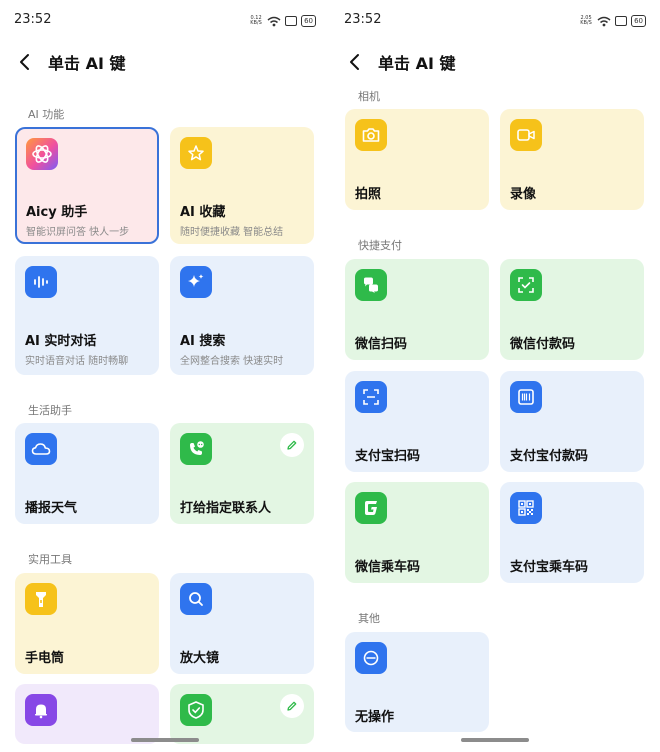 Image resolution: width=660 pixels, height=752 pixels. I want to click on tile-title: AI 实时对话, so click(61, 341).